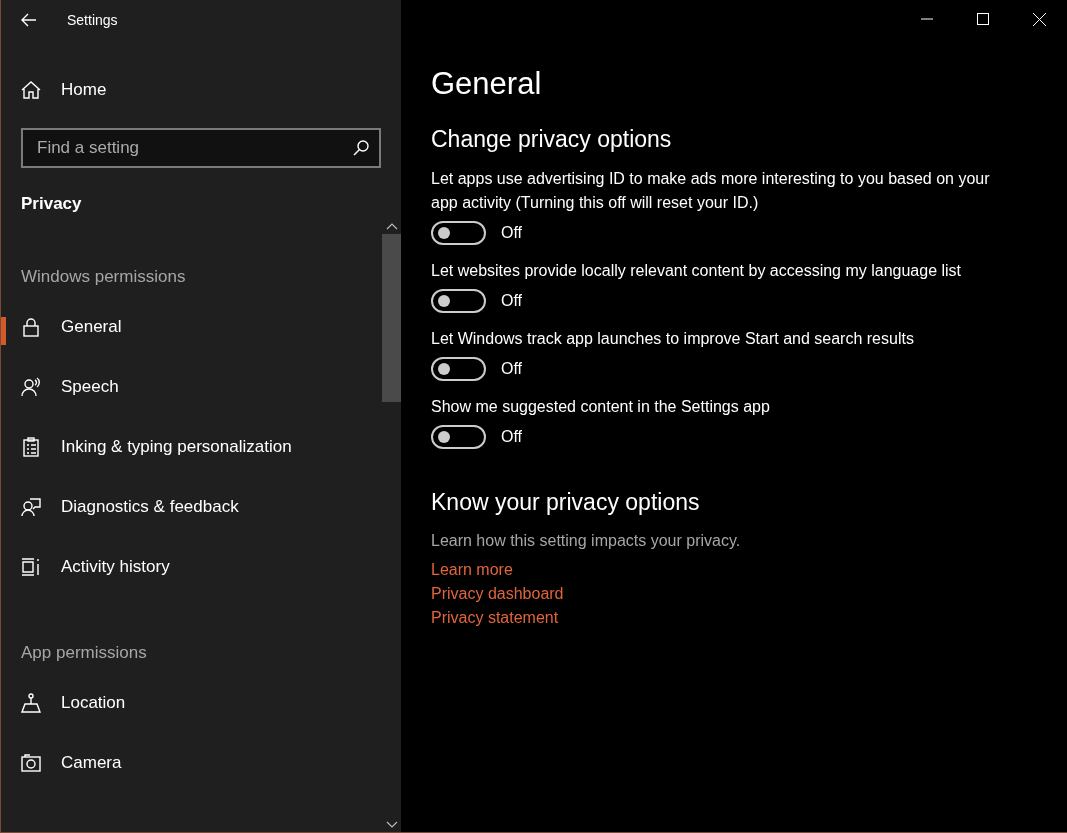  Describe the element at coordinates (31, 763) in the screenshot. I see `camera-icon` at that location.